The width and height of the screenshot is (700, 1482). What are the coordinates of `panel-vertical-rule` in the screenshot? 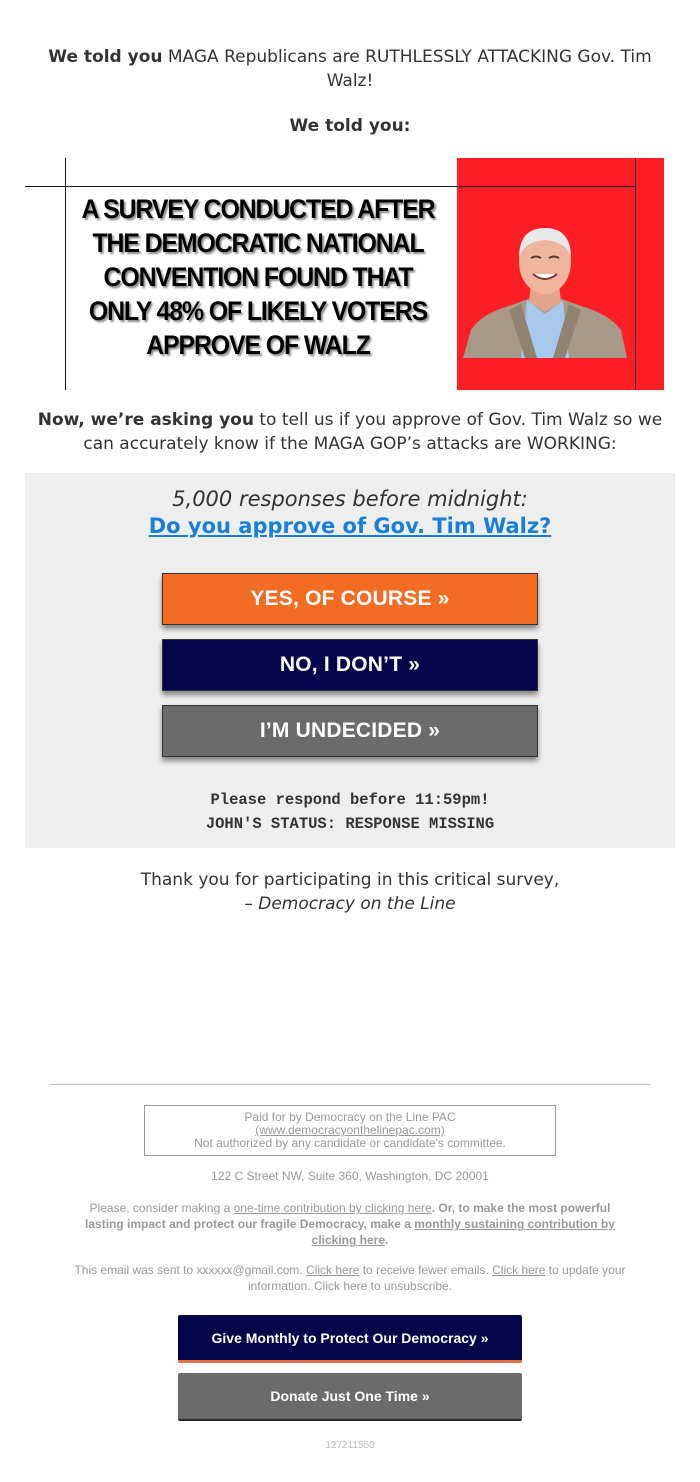 It's located at (635, 274).